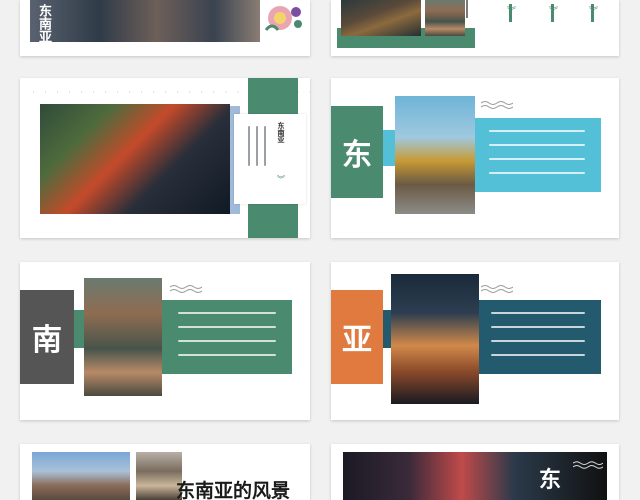  Describe the element at coordinates (281, 132) in the screenshot. I see `card-heading: 东南亚` at that location.